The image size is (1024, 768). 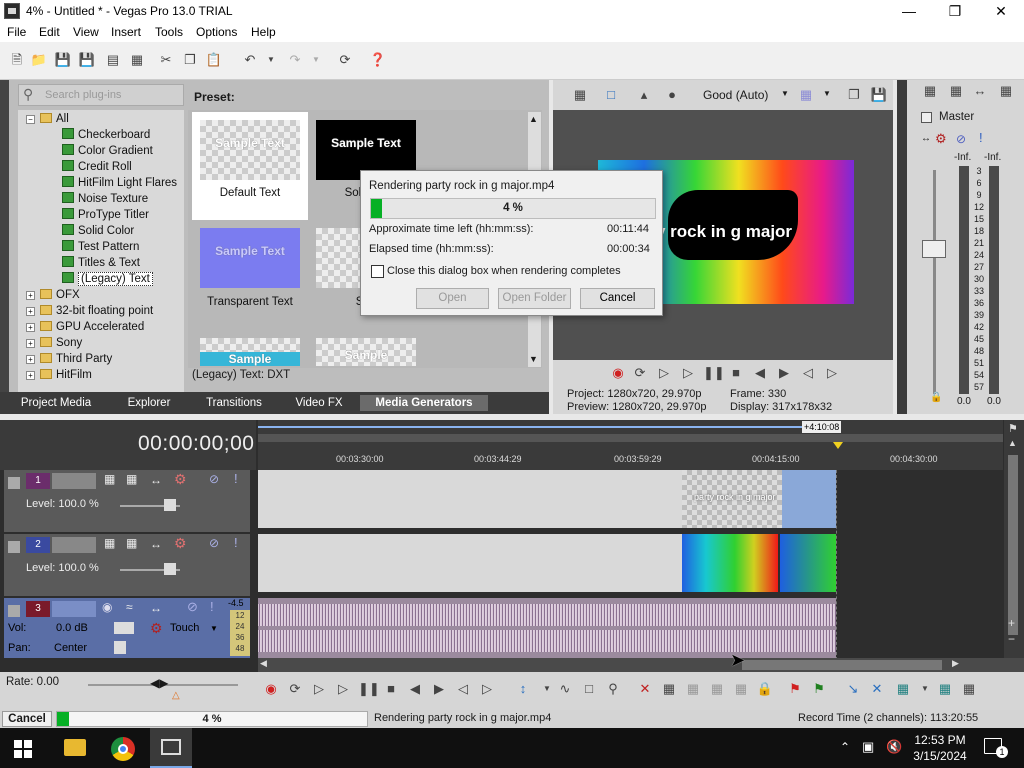 I want to click on chrome-icon, so click(x=123, y=749).